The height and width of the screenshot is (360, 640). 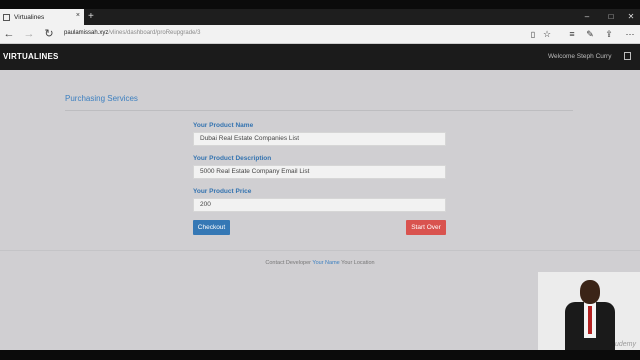 What do you see at coordinates (93, 17) in the screenshot?
I see `new-tab-button: +` at bounding box center [93, 17].